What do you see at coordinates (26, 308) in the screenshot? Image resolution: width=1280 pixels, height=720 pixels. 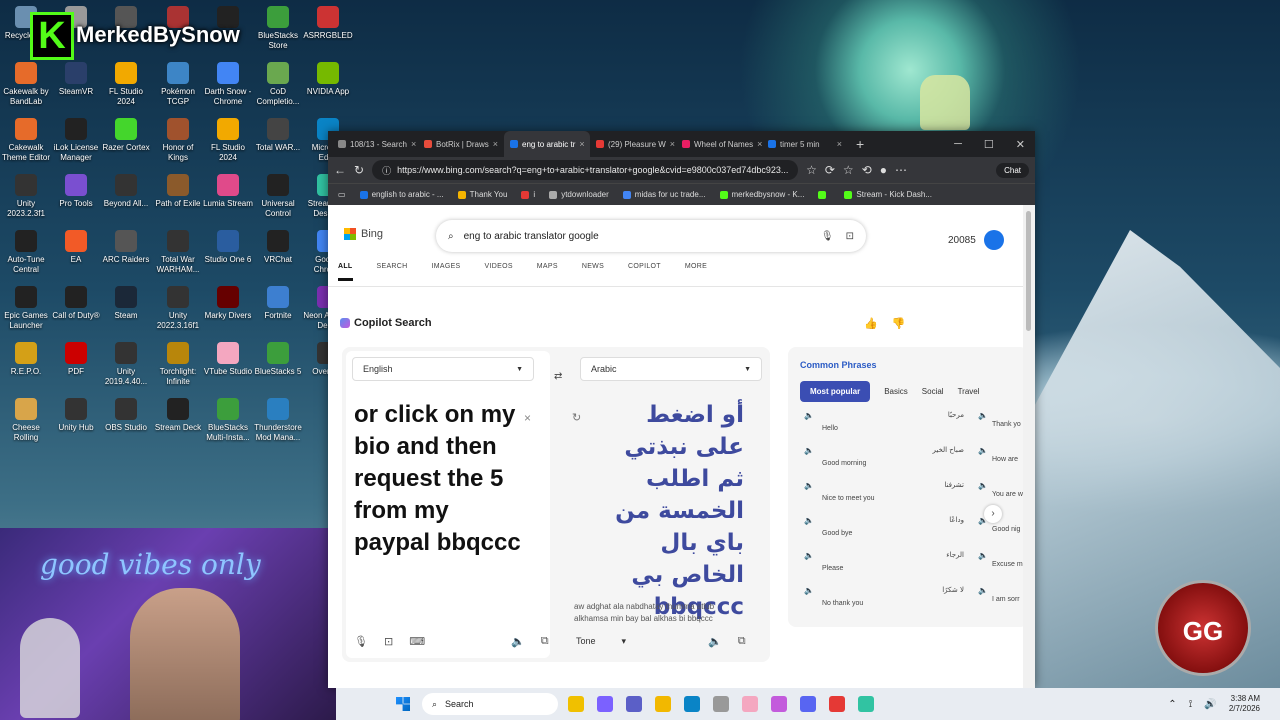 I see `desktop-icon: Epic Games Launcher` at bounding box center [26, 308].